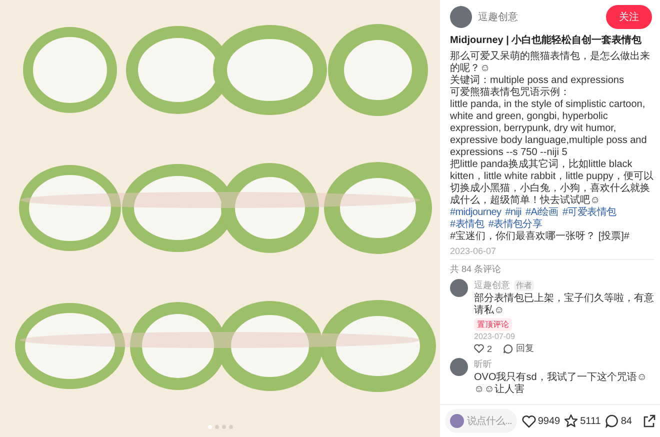 The image size is (660, 437). I want to click on like-count: 9949, so click(549, 421).